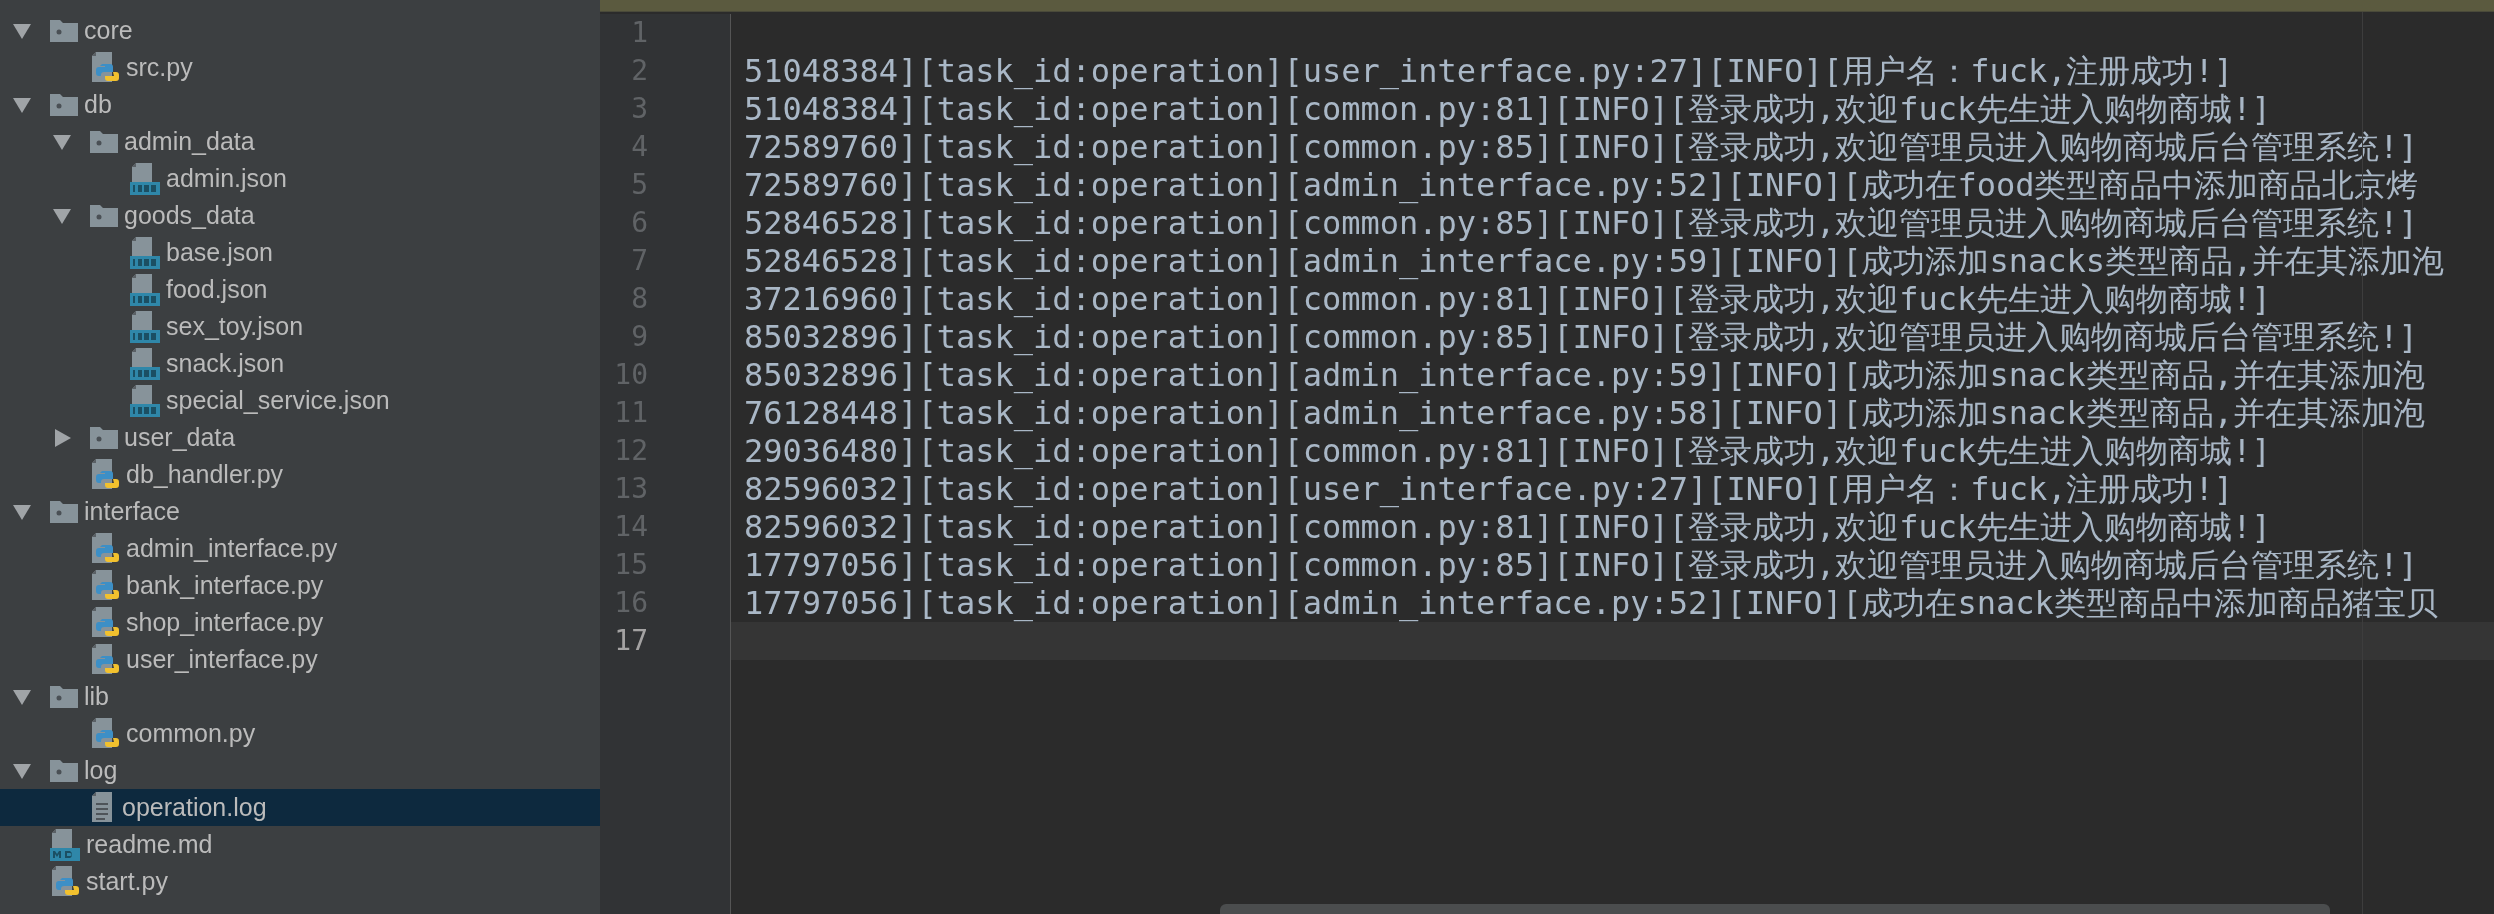  Describe the element at coordinates (1507, 299) in the screenshot. I see `code-line: 37216960][task_id:operation][common.py:81][INFO][登录成功,欢迎fuck先生进入购物商城!]` at that location.